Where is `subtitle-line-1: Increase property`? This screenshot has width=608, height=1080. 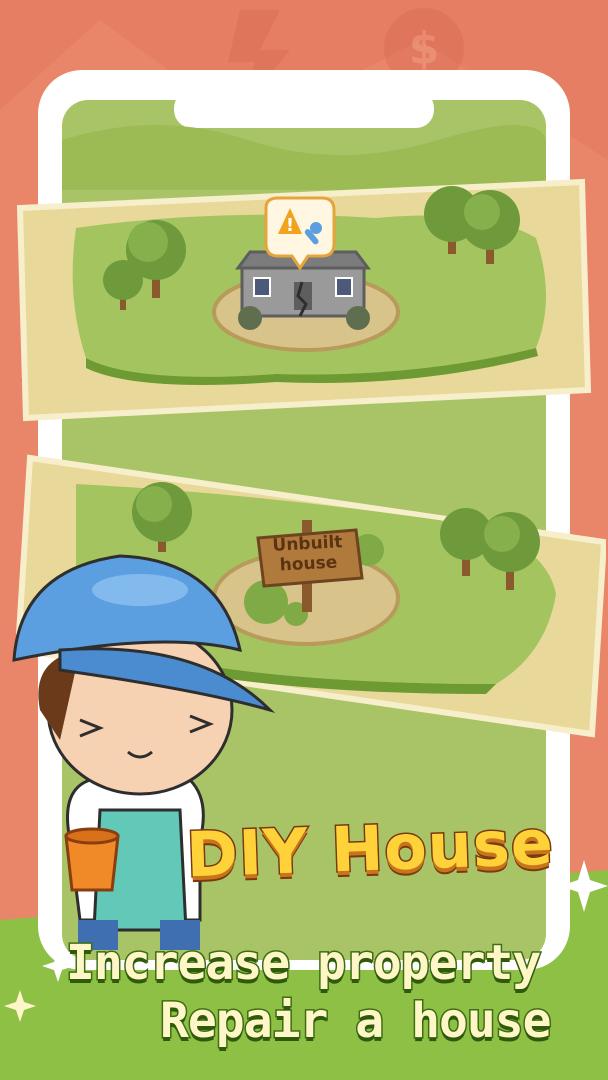 subtitle-line-1: Increase property is located at coordinates (303, 963).